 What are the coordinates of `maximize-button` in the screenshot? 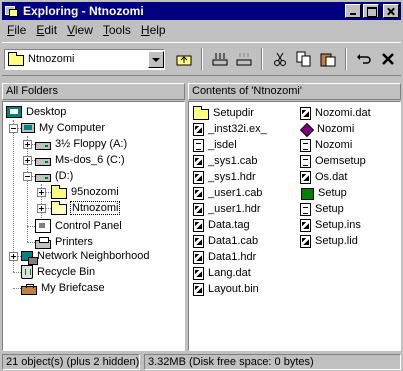 It's located at (371, 11).